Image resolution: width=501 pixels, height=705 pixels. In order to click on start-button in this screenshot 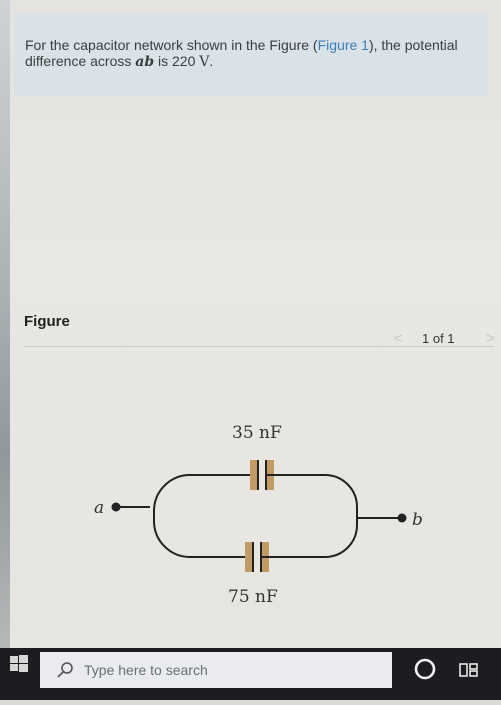, I will do `click(19, 674)`.